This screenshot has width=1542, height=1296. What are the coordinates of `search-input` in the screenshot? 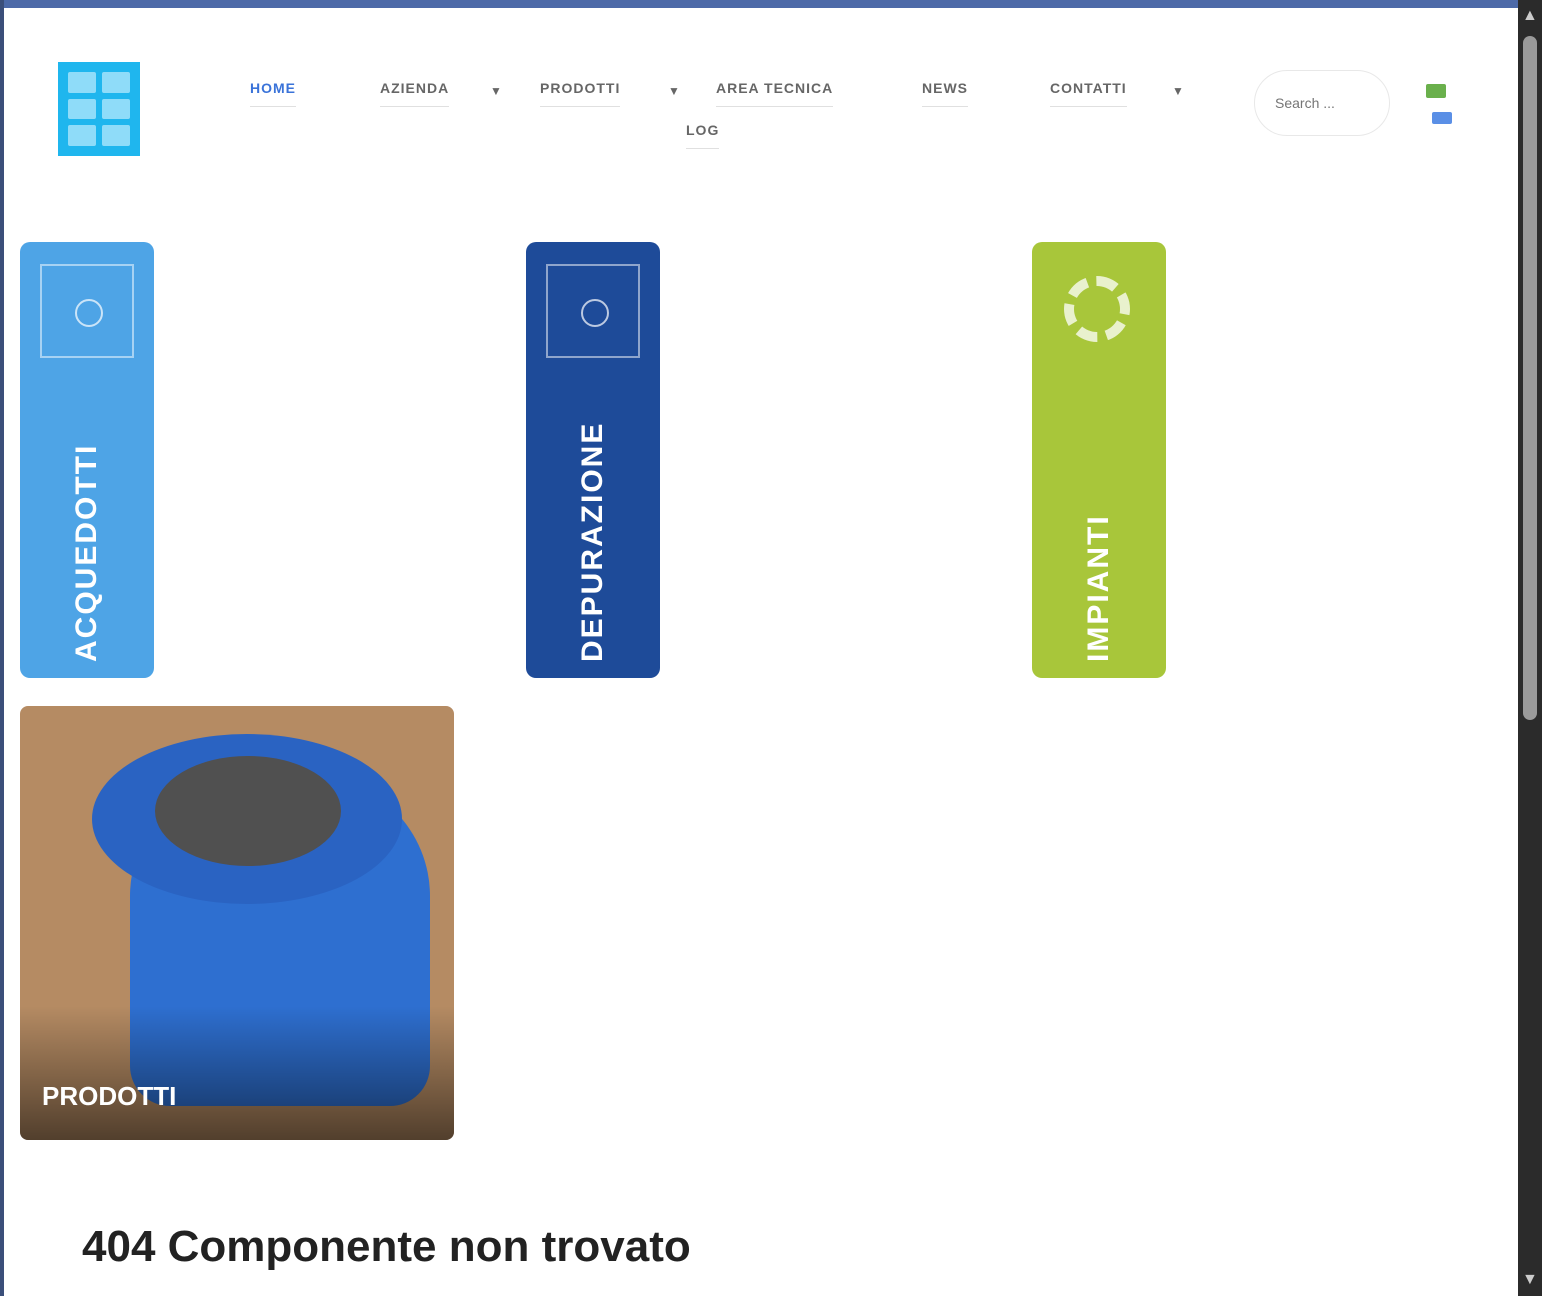 It's located at (1322, 103).